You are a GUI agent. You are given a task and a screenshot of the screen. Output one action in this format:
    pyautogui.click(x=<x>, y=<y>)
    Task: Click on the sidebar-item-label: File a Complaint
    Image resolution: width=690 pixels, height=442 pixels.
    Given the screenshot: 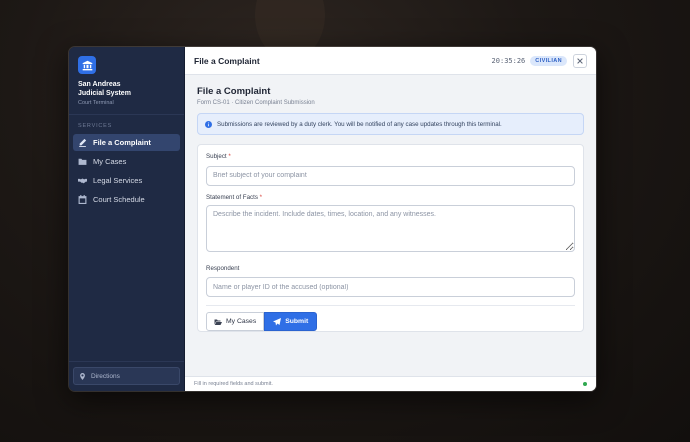 What is the action you would take?
    pyautogui.click(x=122, y=142)
    